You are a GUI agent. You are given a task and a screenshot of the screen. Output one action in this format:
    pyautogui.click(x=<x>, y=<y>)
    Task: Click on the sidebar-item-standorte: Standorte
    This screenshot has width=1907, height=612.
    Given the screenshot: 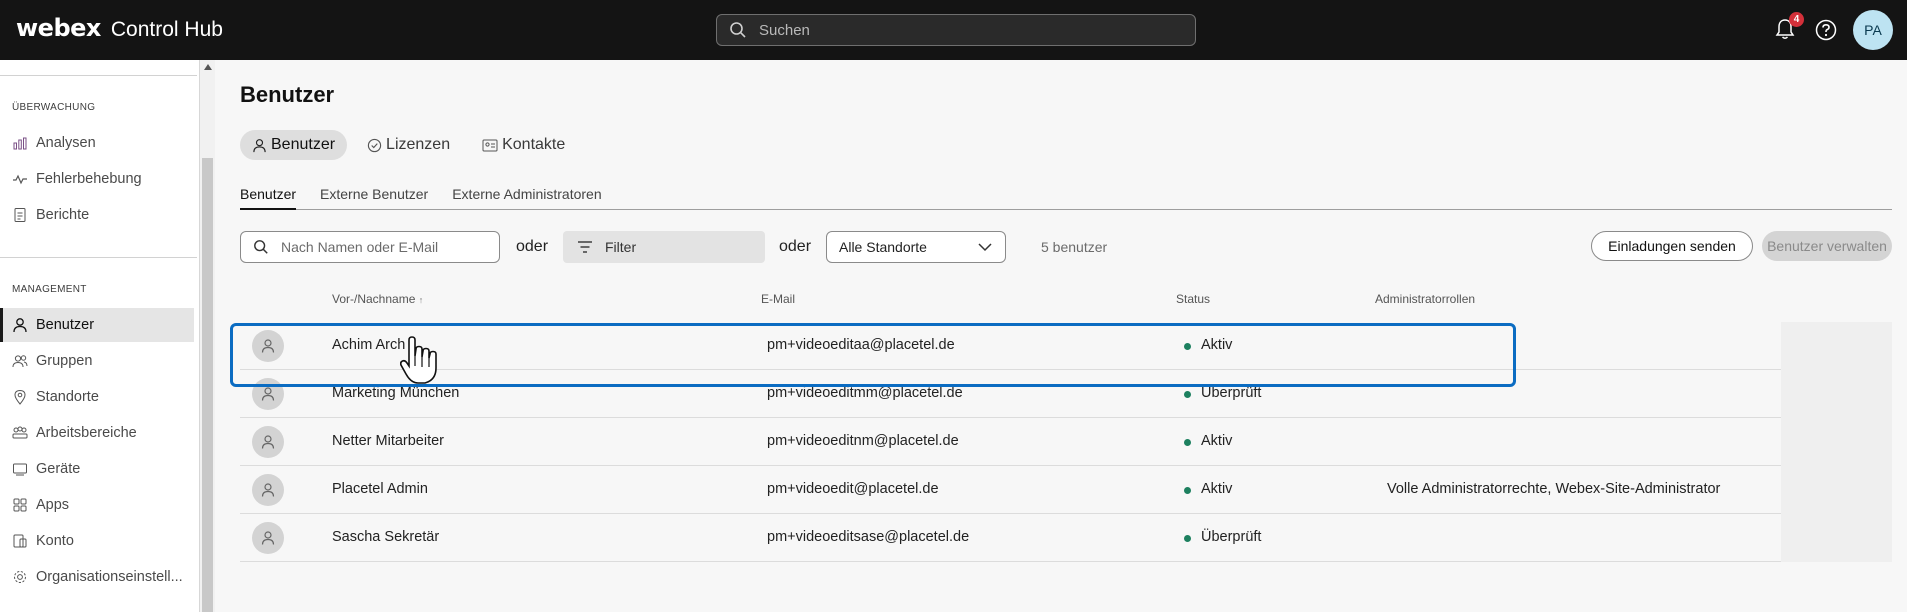 What is the action you would take?
    pyautogui.click(x=97, y=397)
    